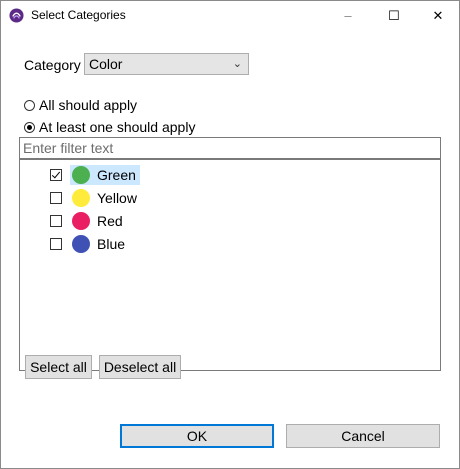 This screenshot has height=469, width=460. I want to click on window-title: Select Categories, so click(78, 15).